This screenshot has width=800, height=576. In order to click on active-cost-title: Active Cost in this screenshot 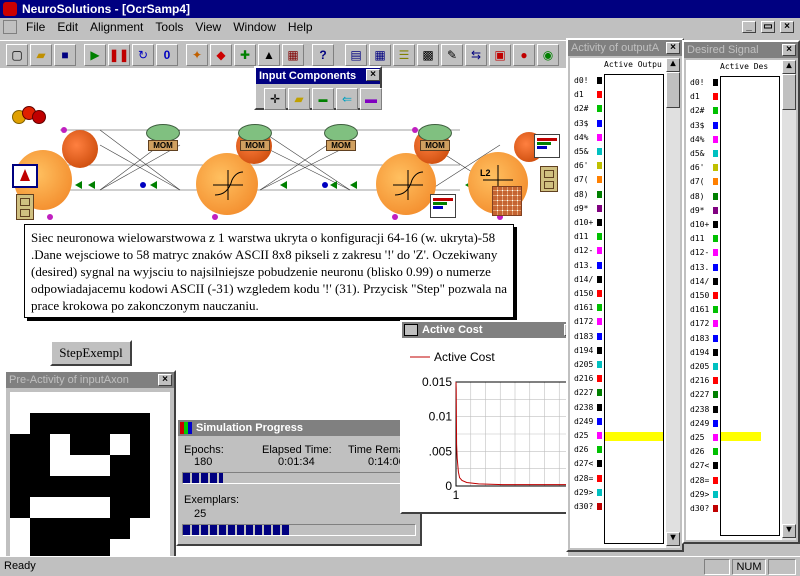, I will do `click(452, 330)`.